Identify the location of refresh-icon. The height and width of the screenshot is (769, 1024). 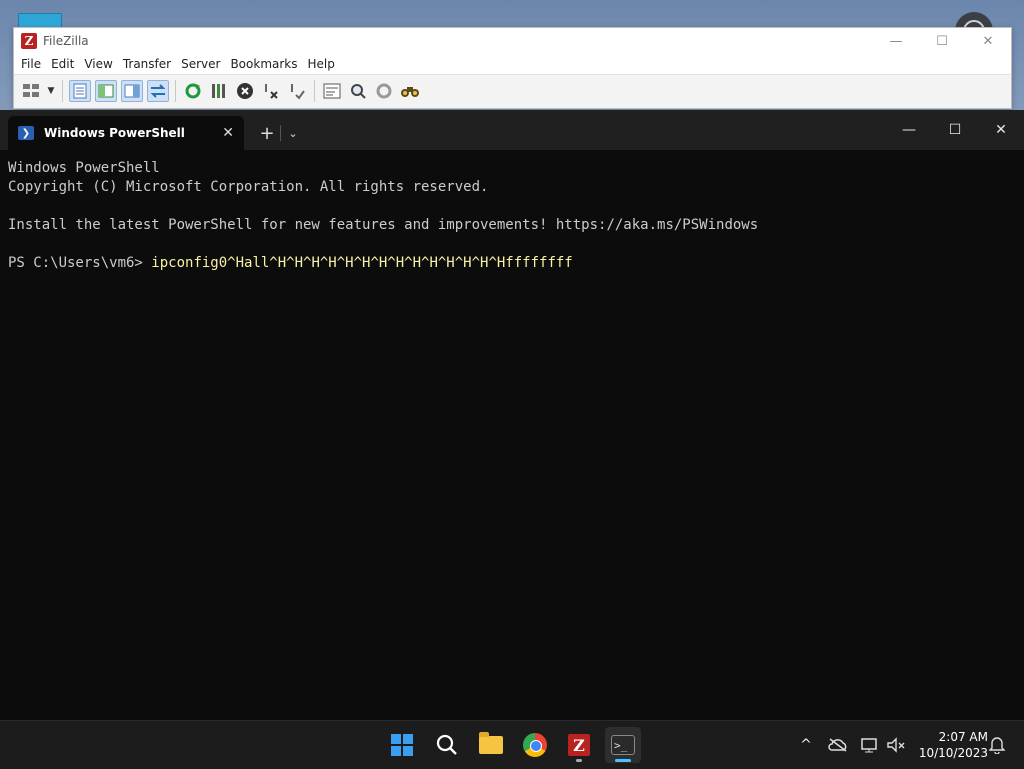
(193, 91).